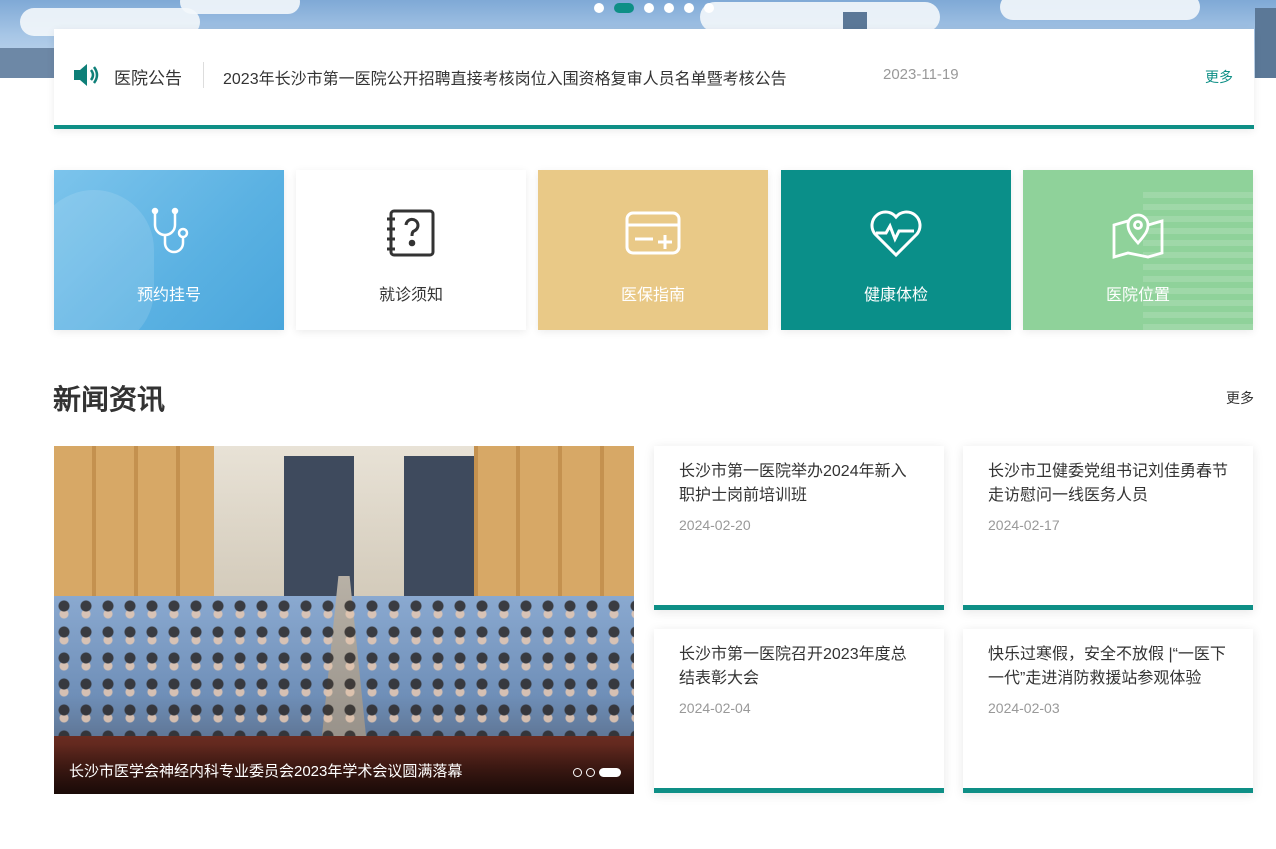 Image resolution: width=1276 pixels, height=849 pixels. Describe the element at coordinates (1108, 667) in the screenshot. I see `news-card-title: 快乐过寒假，安全不放假 |“一医下一代”走进消防救援站参观体验` at that location.